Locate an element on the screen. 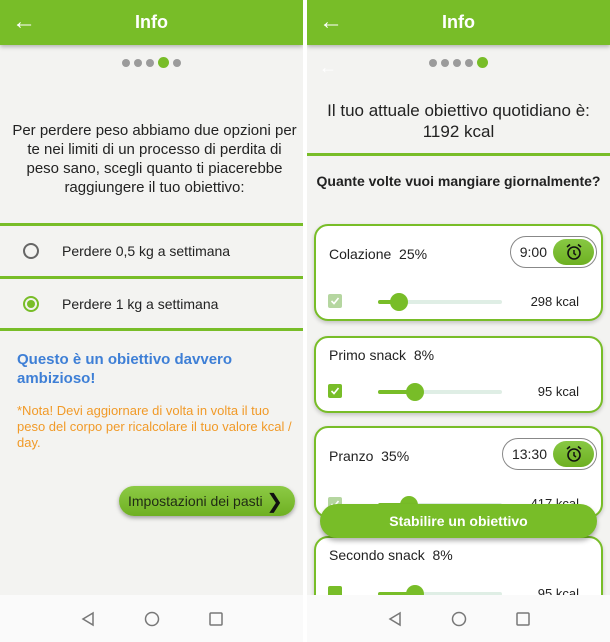  meal-title: Secondo snack 8% is located at coordinates (391, 555).